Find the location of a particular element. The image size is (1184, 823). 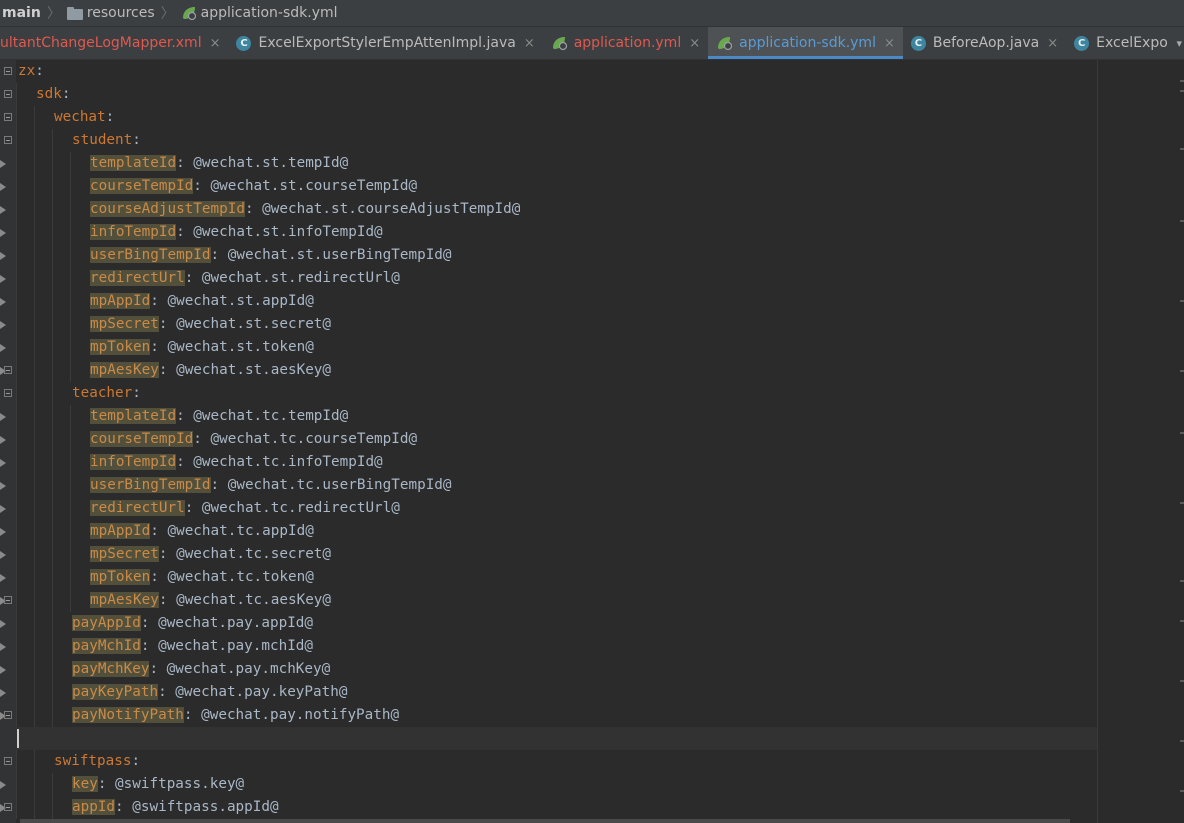

code-line: templateId: @wechat.tc.tempId@ is located at coordinates (590, 416).